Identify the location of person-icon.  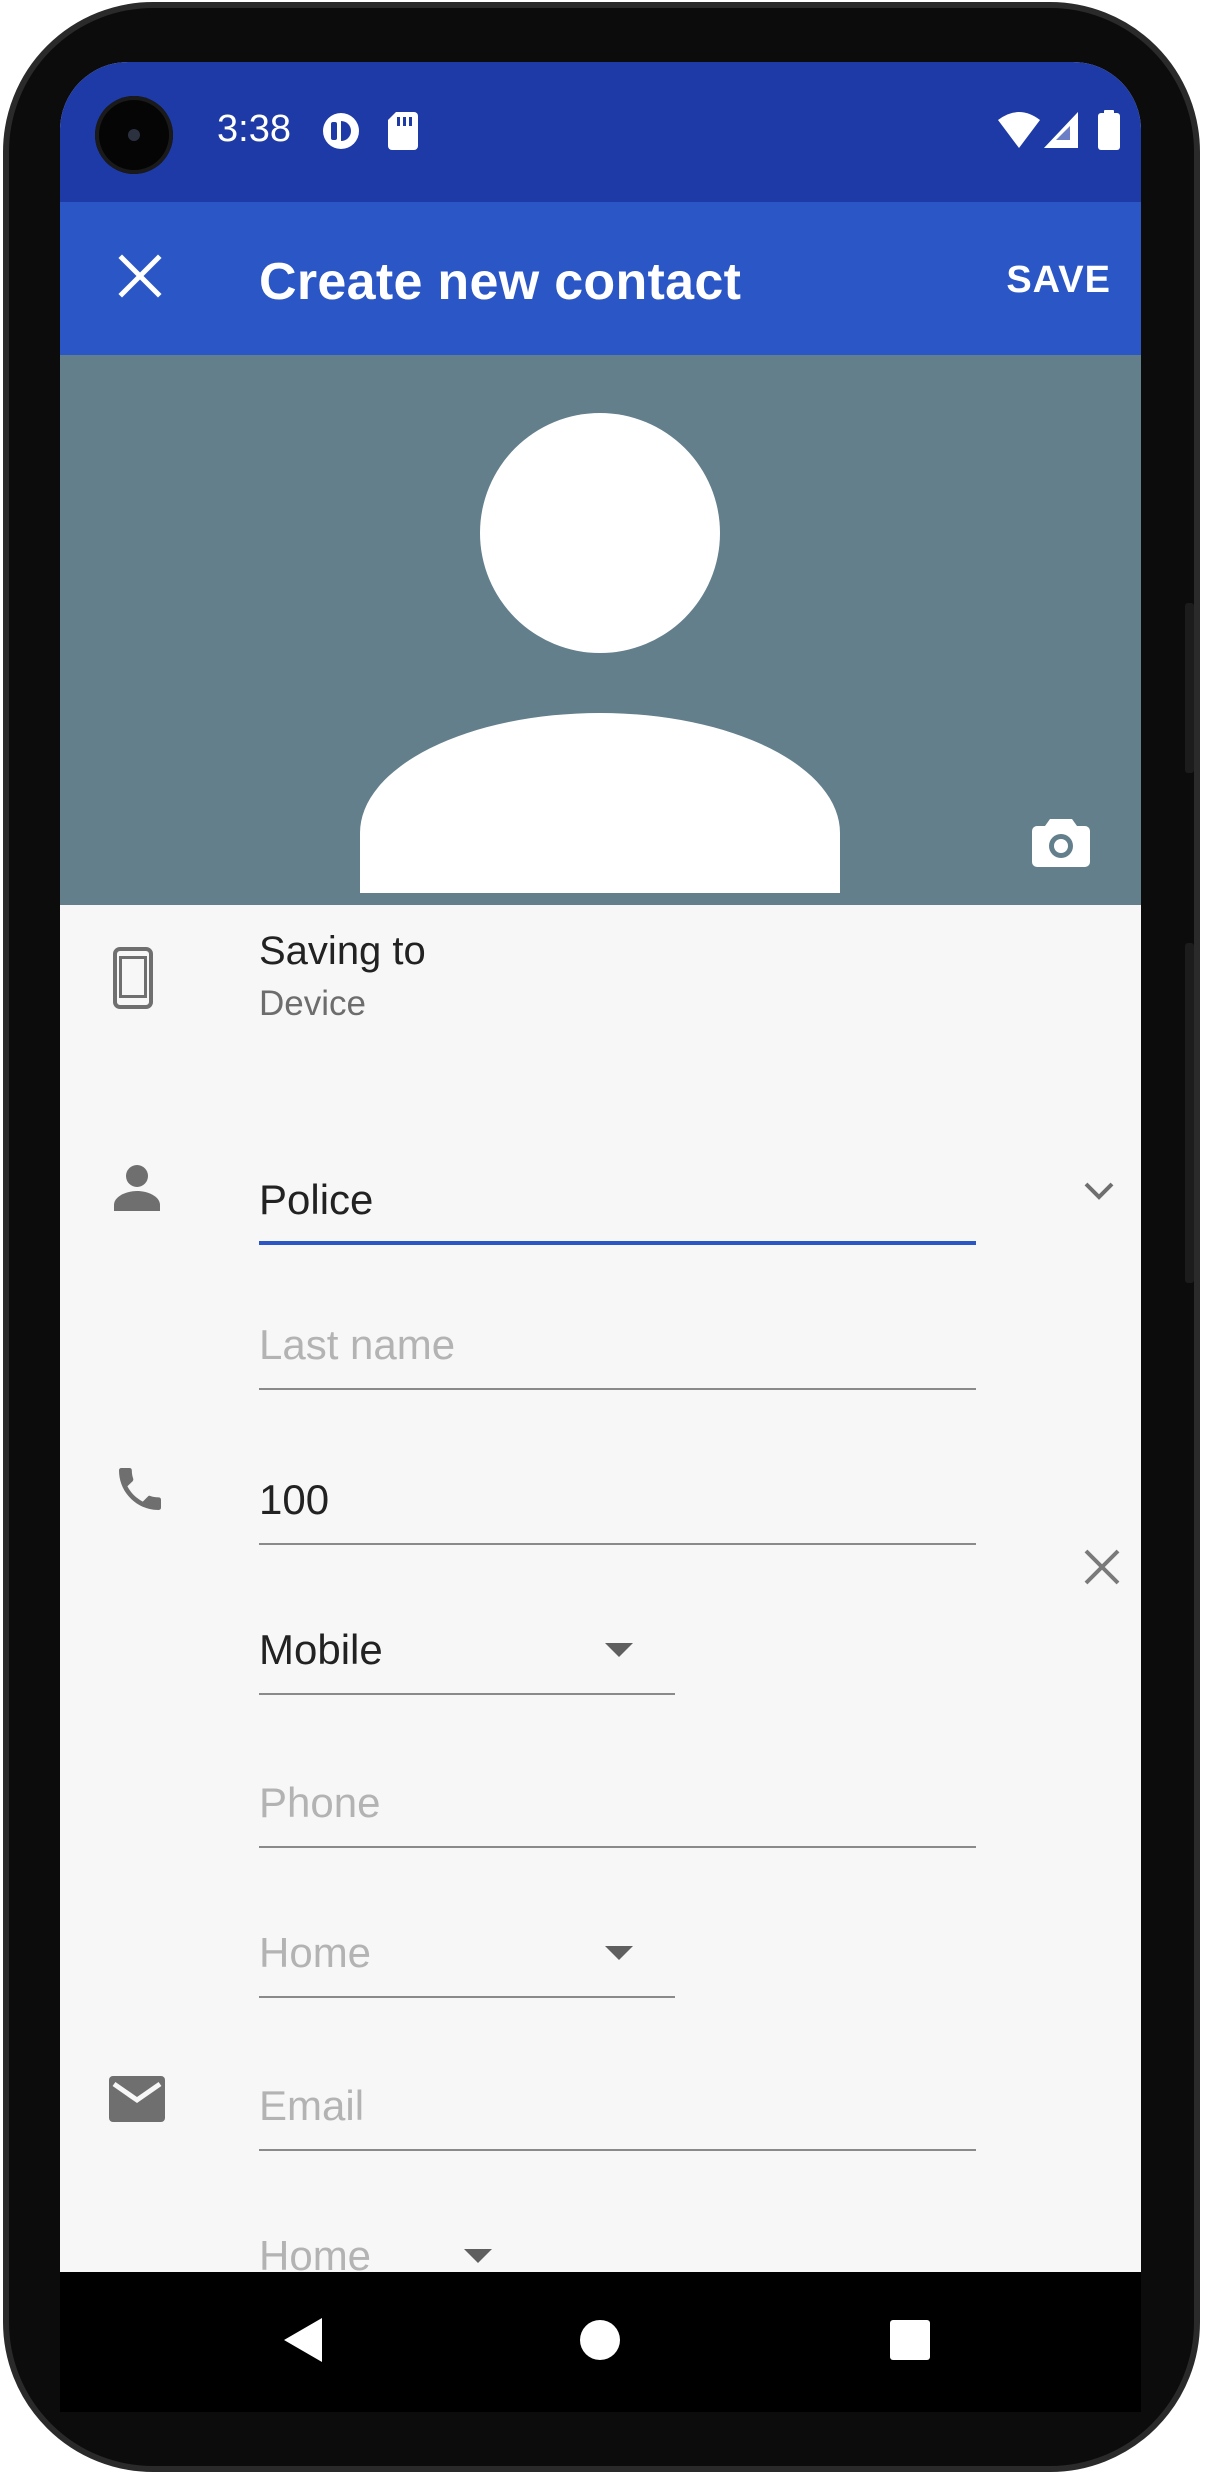
(137, 1188).